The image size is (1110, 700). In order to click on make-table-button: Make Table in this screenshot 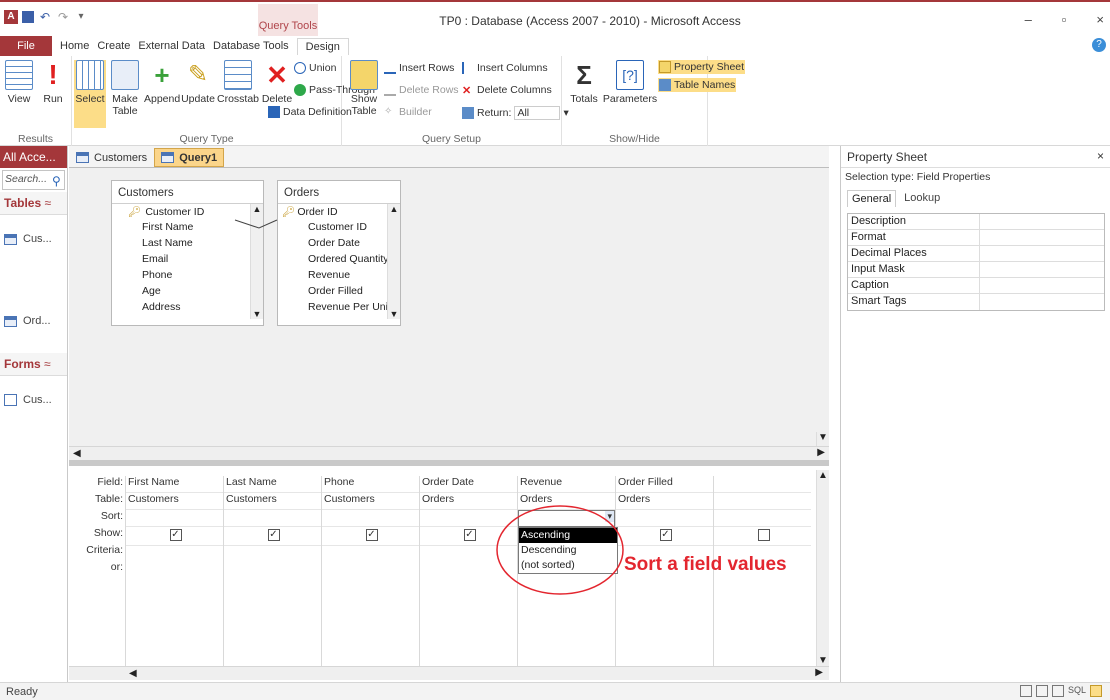, I will do `click(125, 88)`.